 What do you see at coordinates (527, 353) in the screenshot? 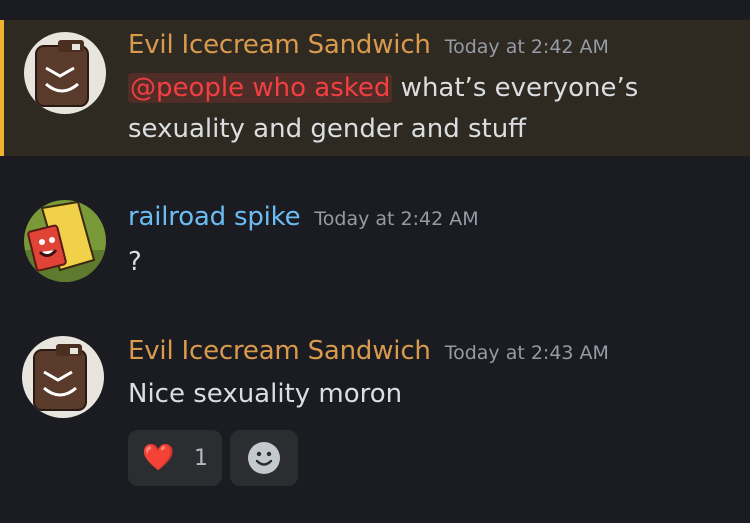
I see `timestamp: Today at 2:43 AM` at bounding box center [527, 353].